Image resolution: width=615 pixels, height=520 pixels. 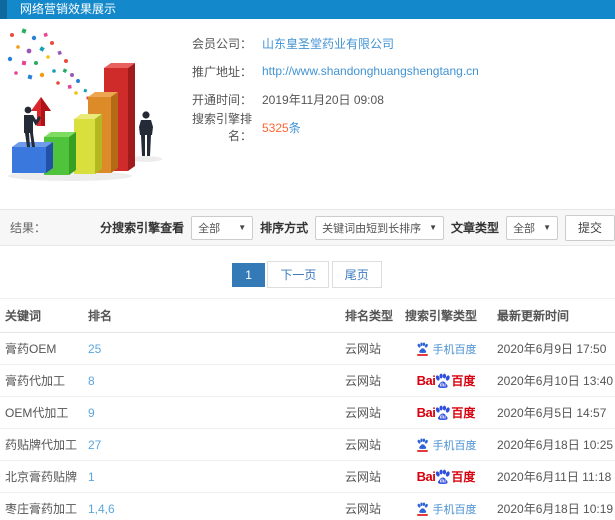 What do you see at coordinates (211, 348) in the screenshot?
I see `rank-link: 25` at bounding box center [211, 348].